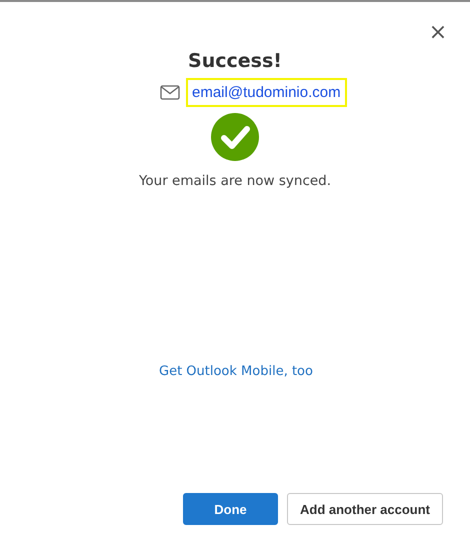 Image resolution: width=470 pixels, height=549 pixels. I want to click on add-account-button: Add another account, so click(365, 509).